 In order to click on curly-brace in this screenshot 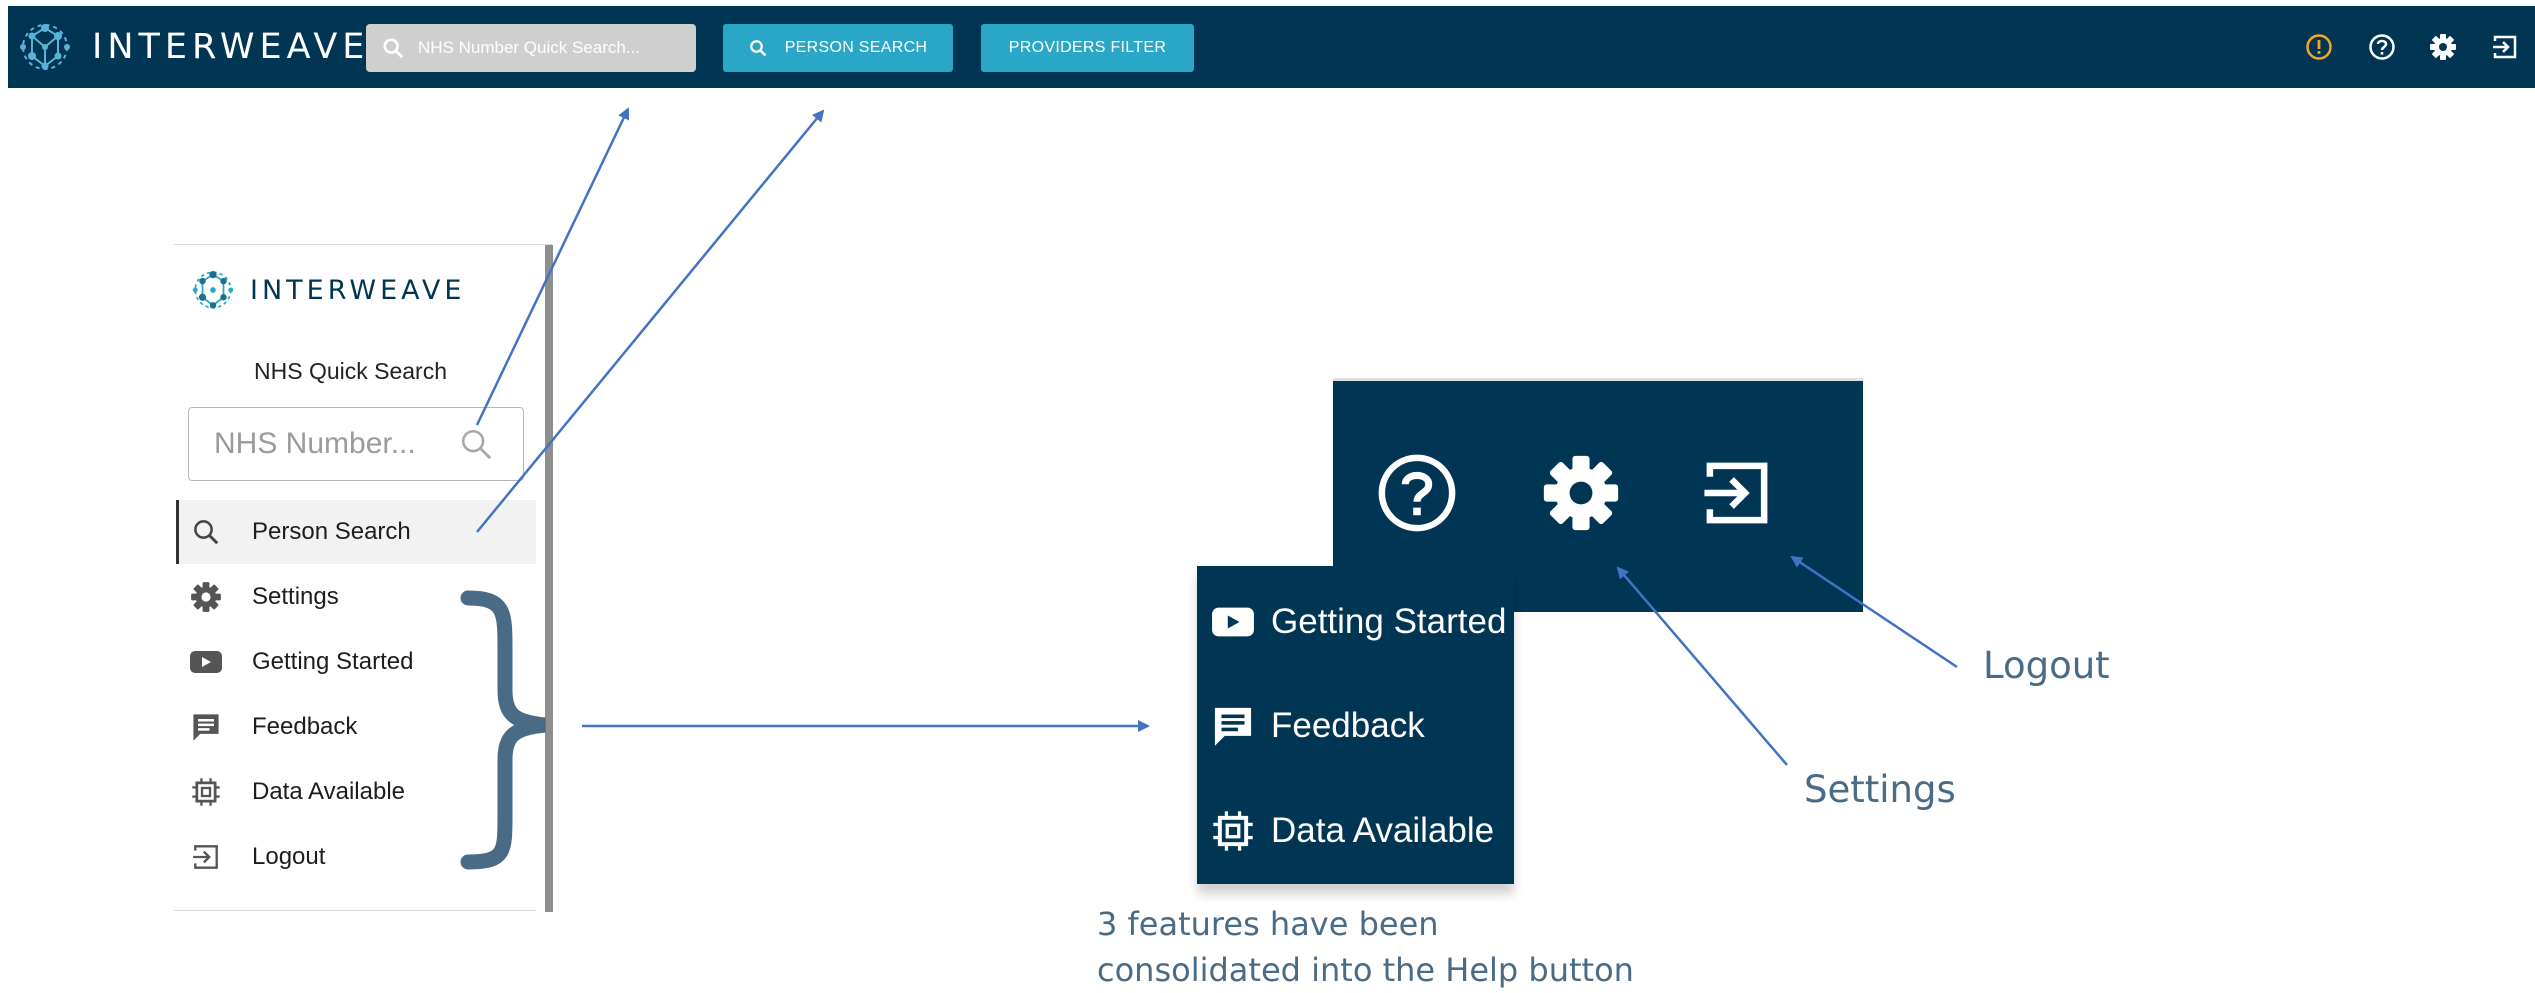, I will do `click(503, 730)`.